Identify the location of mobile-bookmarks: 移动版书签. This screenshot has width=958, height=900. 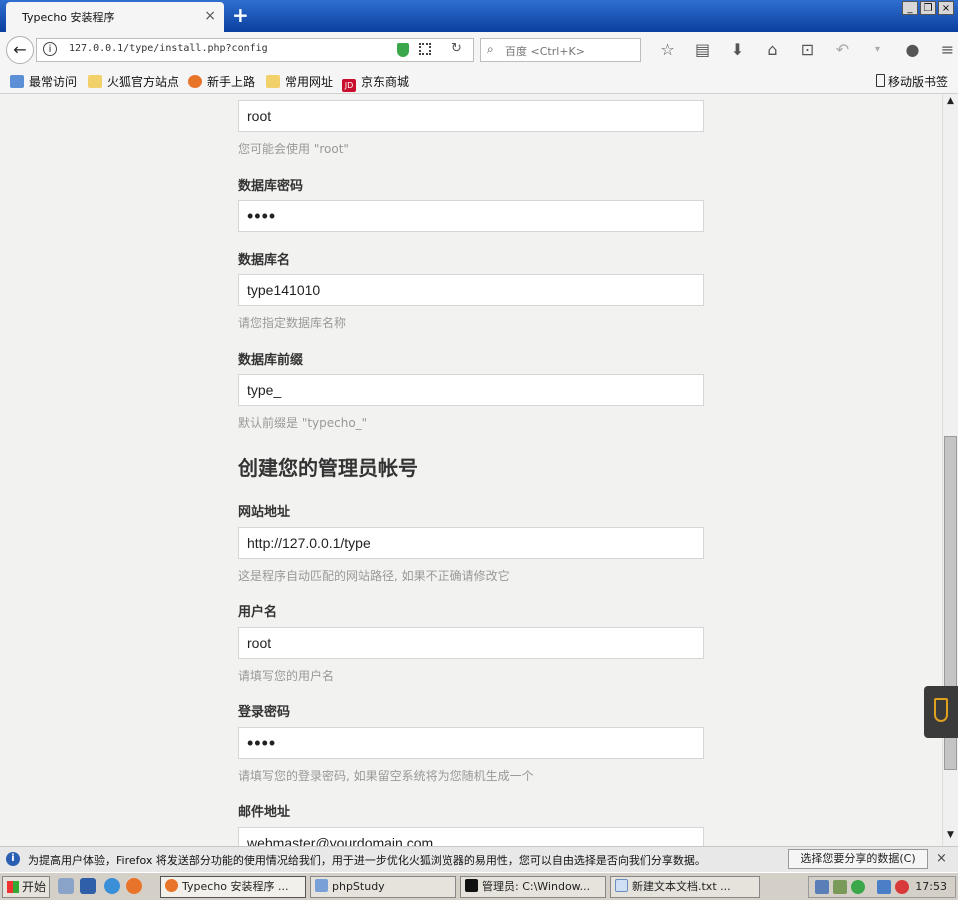
(912, 81).